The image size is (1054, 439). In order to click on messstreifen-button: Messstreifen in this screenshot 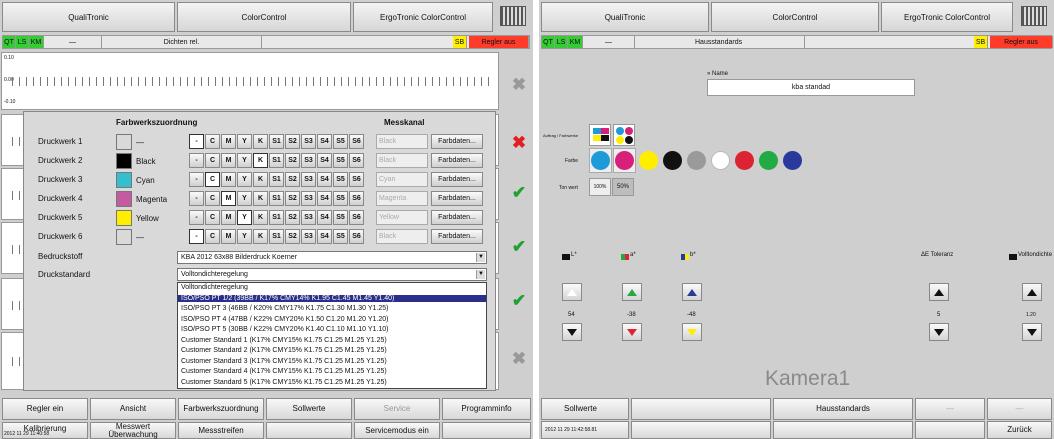, I will do `click(221, 430)`.